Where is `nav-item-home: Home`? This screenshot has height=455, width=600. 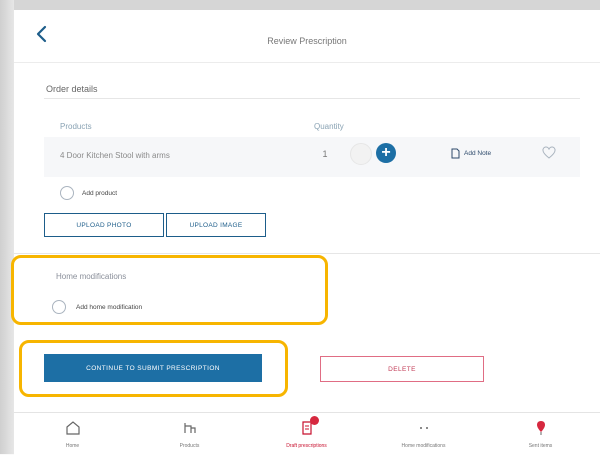
nav-item-home: Home is located at coordinates (72, 434).